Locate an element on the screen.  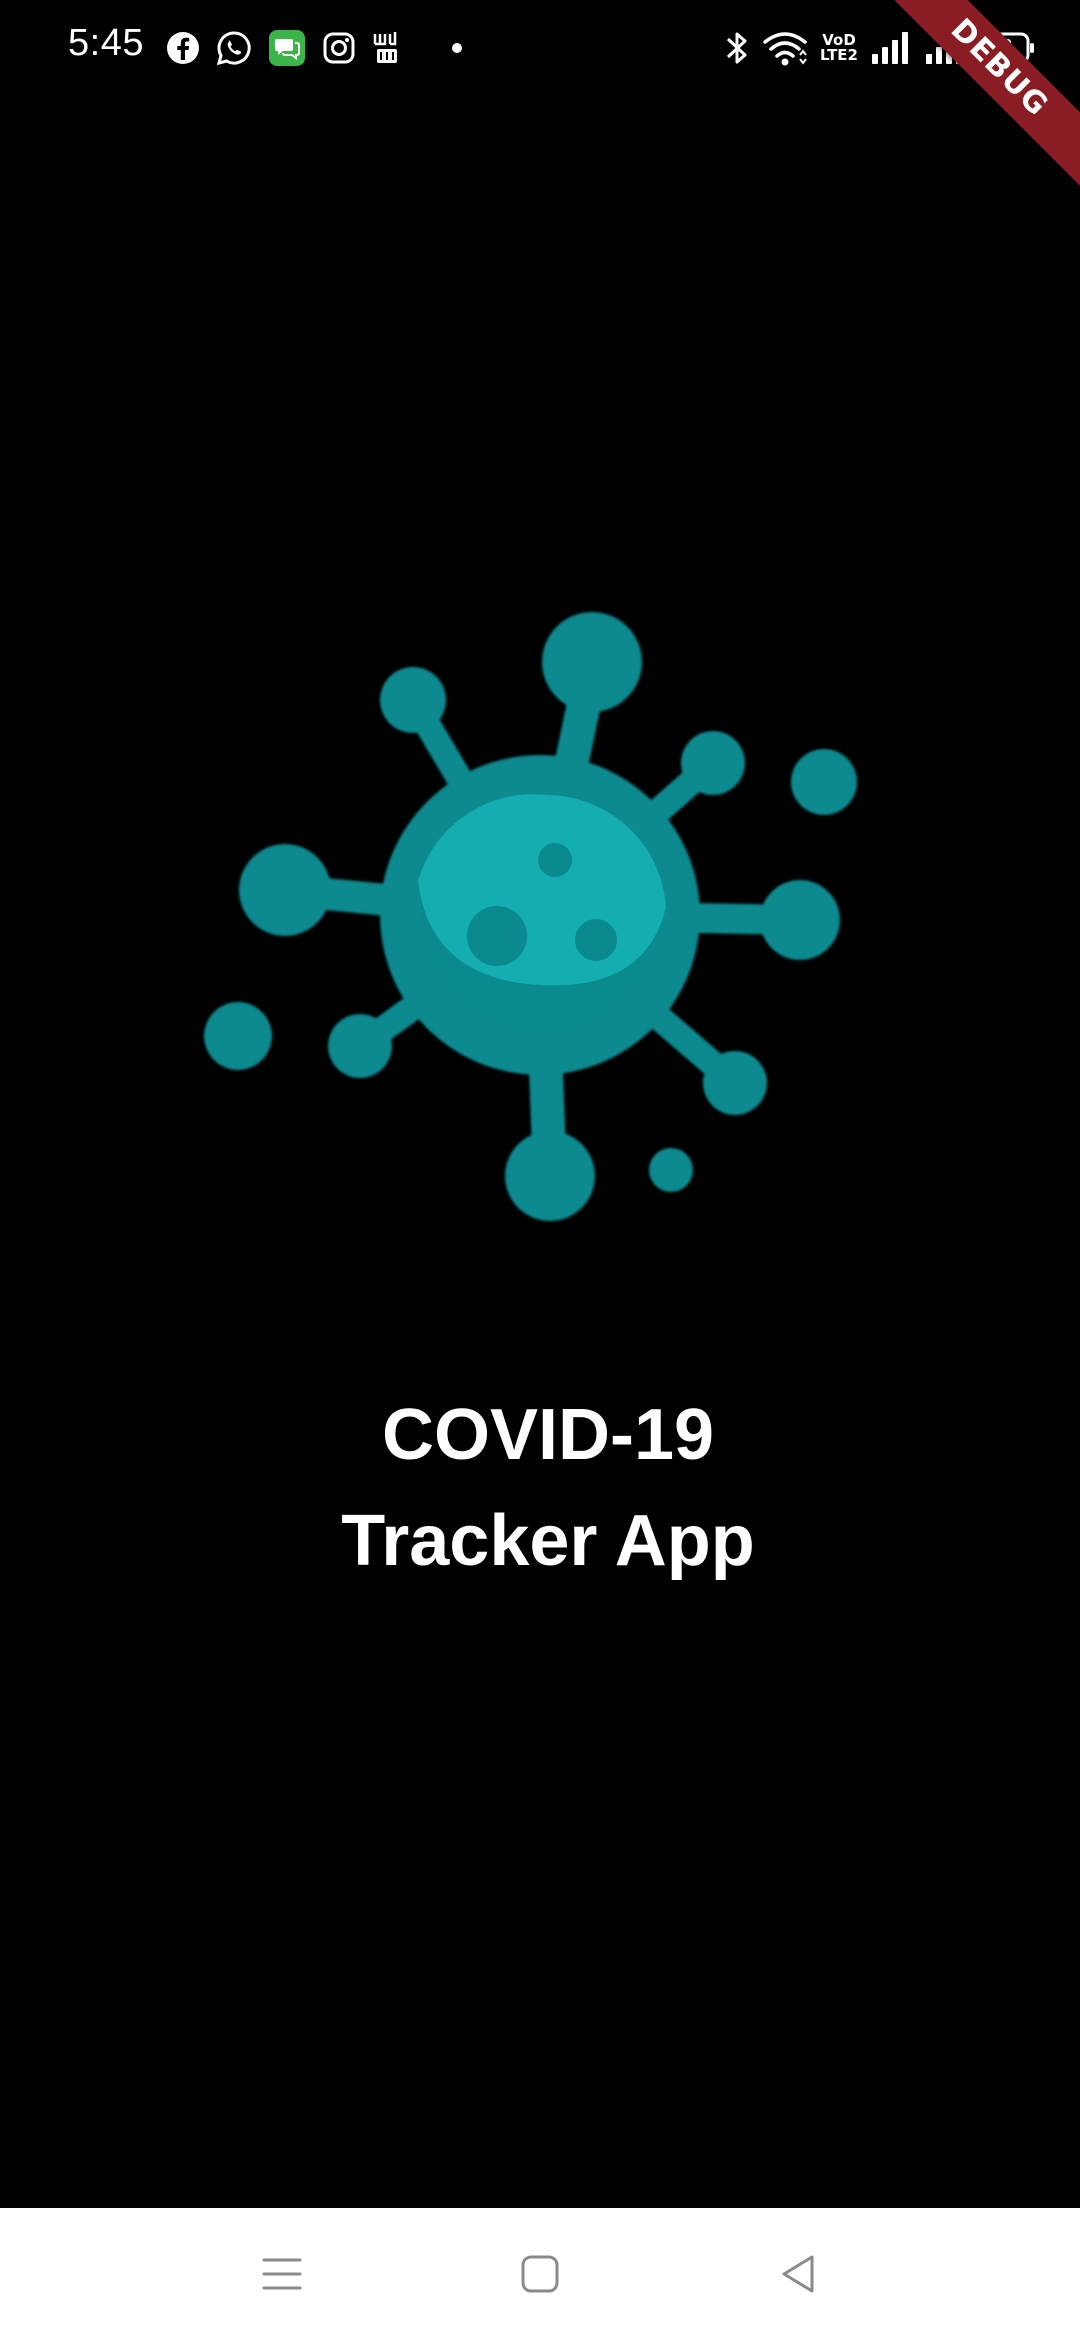
back-icon is located at coordinates (798, 2274).